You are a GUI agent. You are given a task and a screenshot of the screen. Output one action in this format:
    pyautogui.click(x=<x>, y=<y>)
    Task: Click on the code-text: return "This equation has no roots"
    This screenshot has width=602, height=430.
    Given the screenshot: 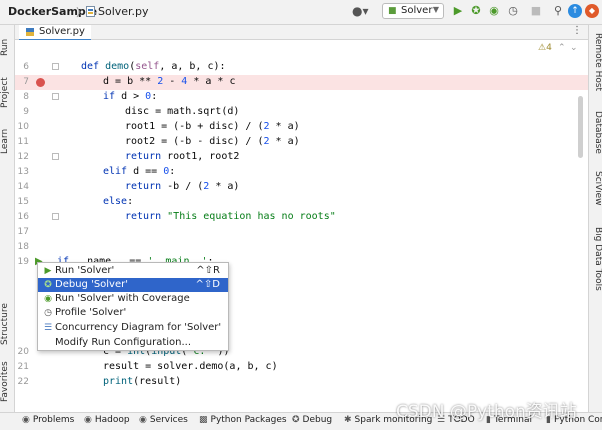 What is the action you would take?
    pyautogui.click(x=230, y=216)
    